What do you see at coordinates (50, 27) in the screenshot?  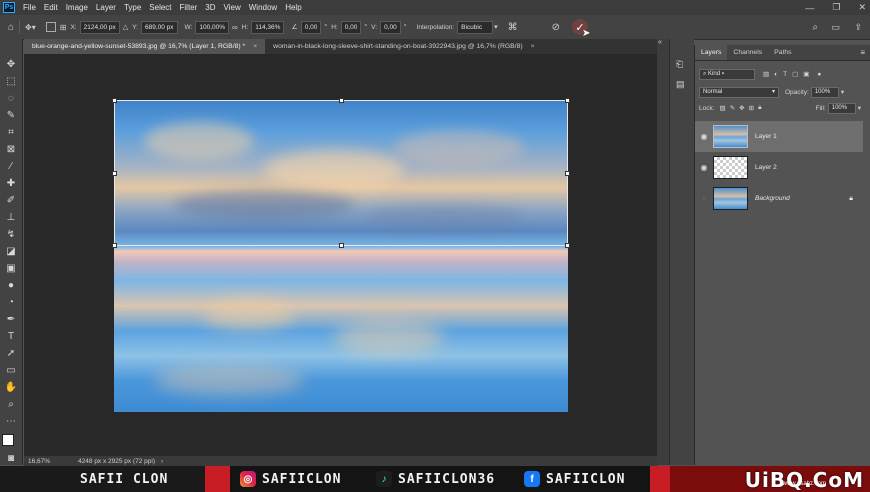 I see `reference-point-toggle` at bounding box center [50, 27].